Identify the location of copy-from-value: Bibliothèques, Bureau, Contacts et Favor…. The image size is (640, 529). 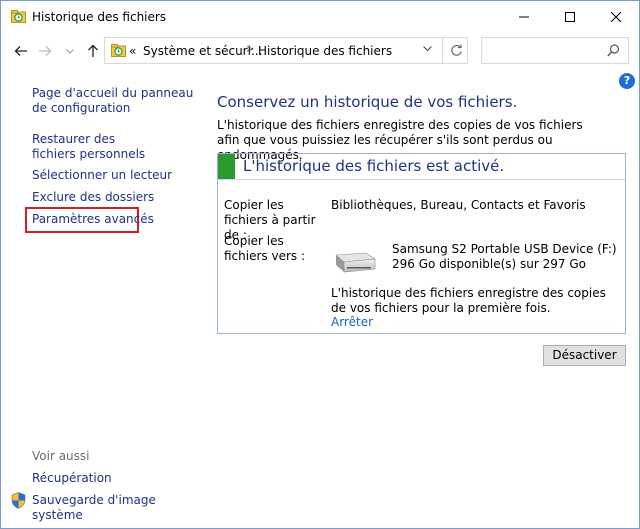
(458, 205).